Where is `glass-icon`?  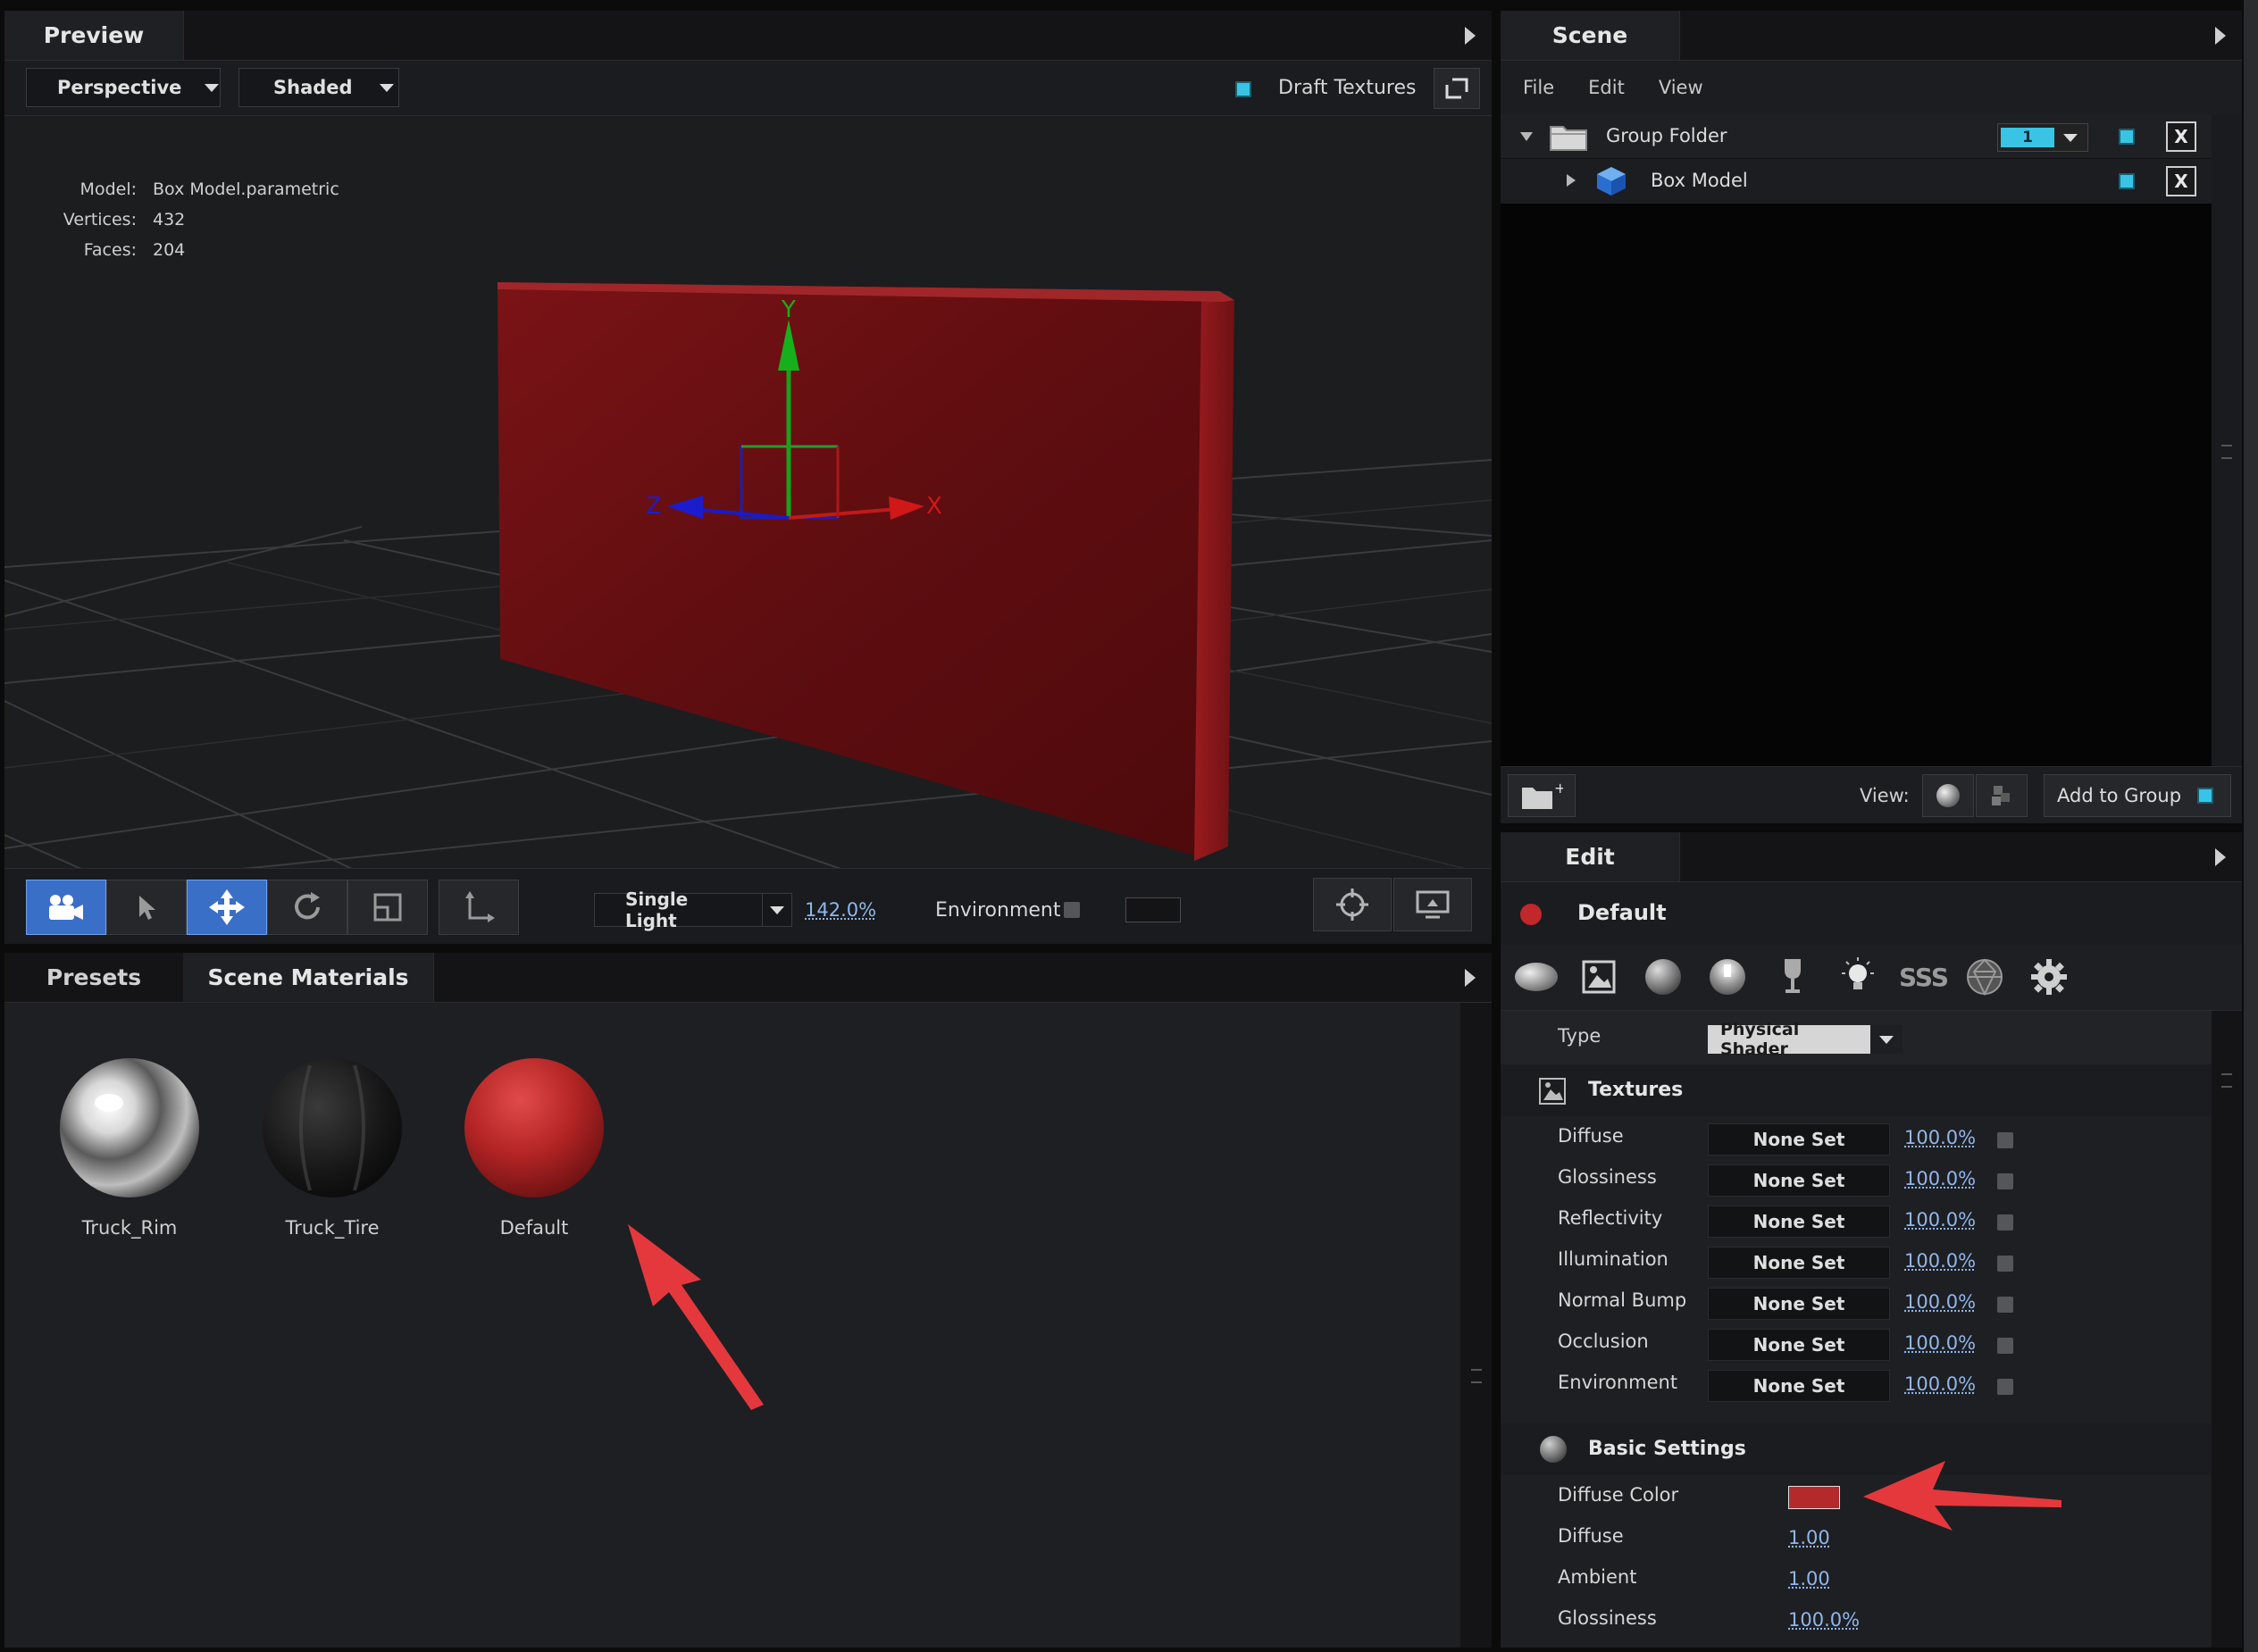
glass-icon is located at coordinates (1792, 977).